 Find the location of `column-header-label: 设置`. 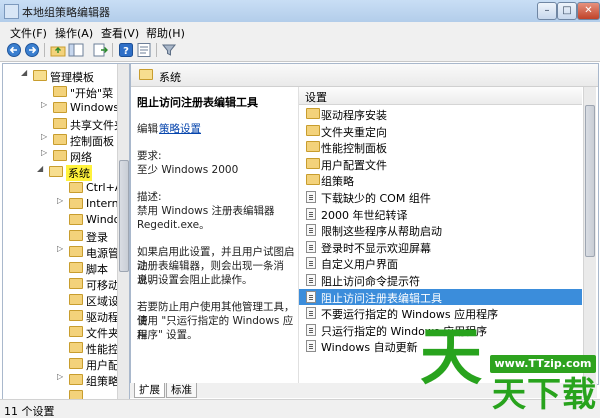

column-header-label: 设置 is located at coordinates (316, 97).